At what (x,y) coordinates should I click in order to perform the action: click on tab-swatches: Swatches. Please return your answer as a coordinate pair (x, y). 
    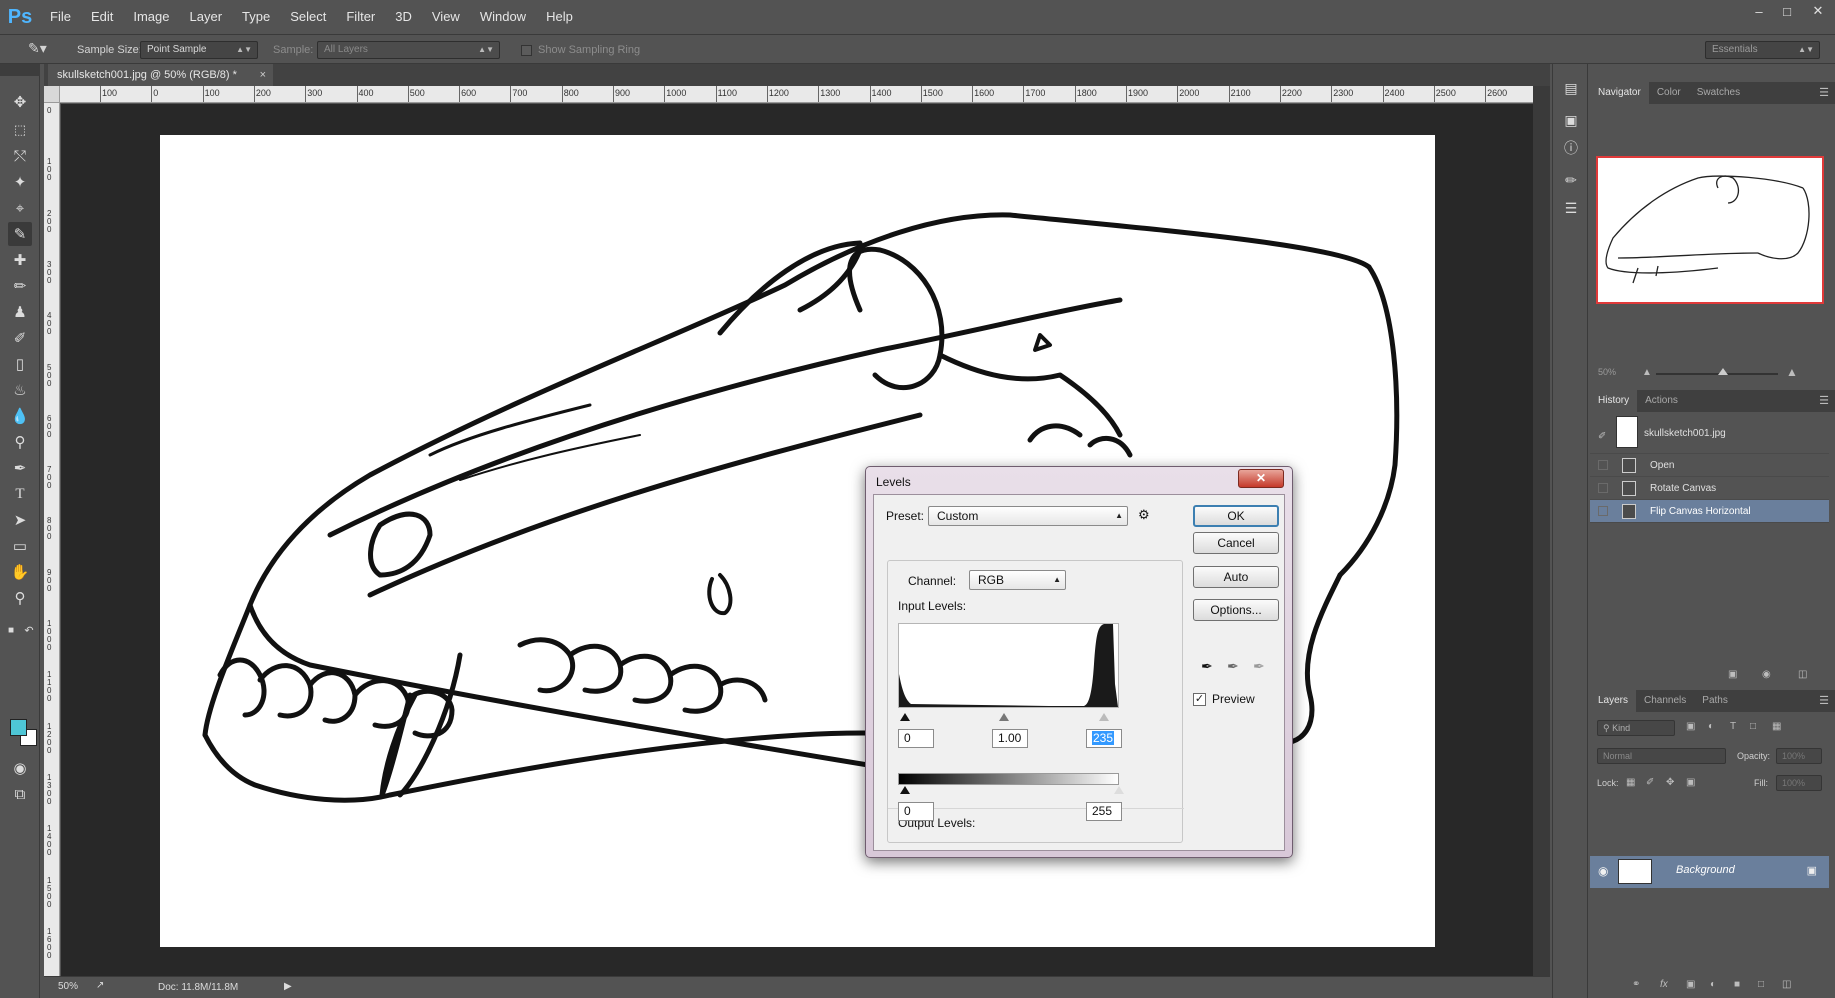
    Looking at the image, I should click on (1718, 93).